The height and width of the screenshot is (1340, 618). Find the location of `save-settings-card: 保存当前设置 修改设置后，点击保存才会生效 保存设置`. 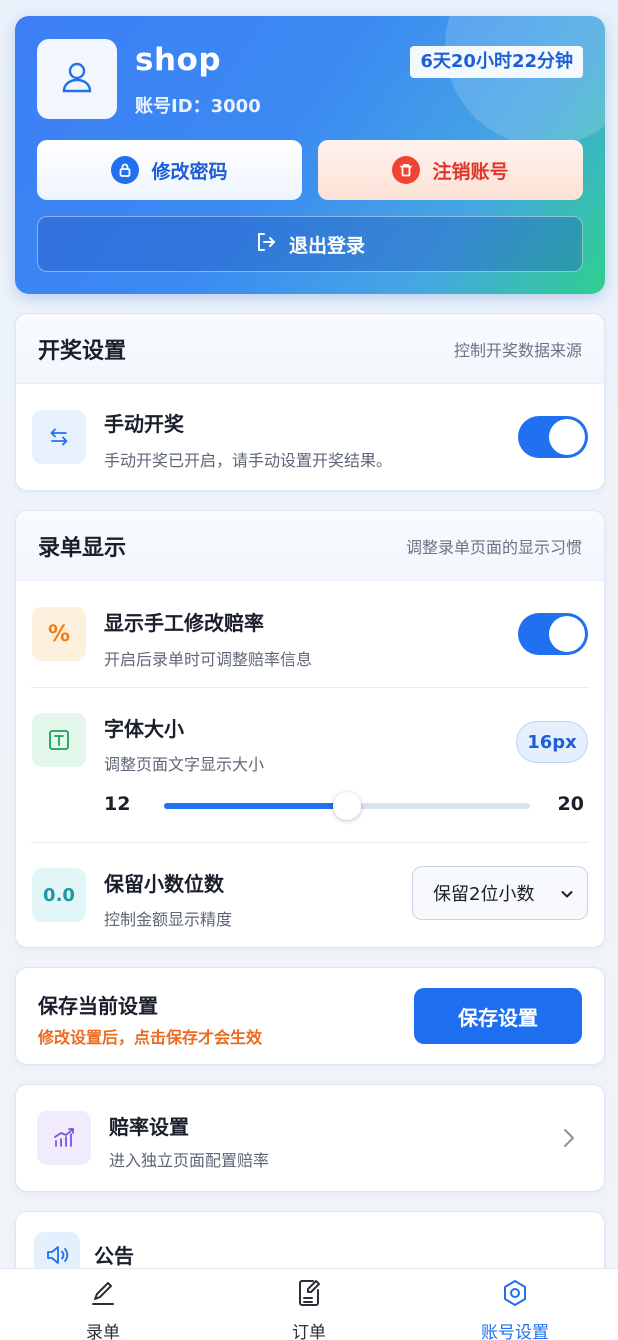

save-settings-card: 保存当前设置 修改设置后，点击保存才会生效 保存设置 is located at coordinates (310, 1016).